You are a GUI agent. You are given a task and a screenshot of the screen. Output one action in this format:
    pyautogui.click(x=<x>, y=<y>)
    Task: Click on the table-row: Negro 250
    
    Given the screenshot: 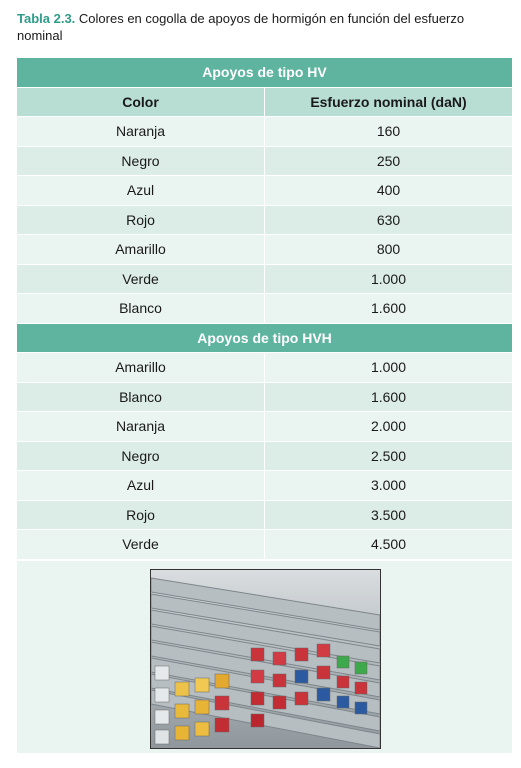 What is the action you would take?
    pyautogui.click(x=264, y=161)
    